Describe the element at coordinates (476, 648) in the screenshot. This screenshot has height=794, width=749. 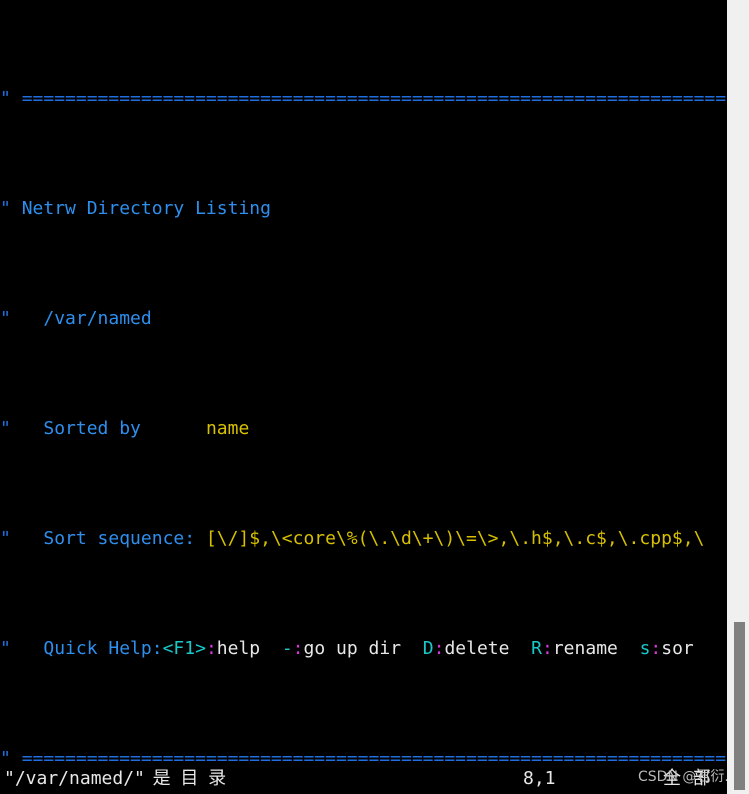
I see `quickhelp-action-delete: delete` at that location.